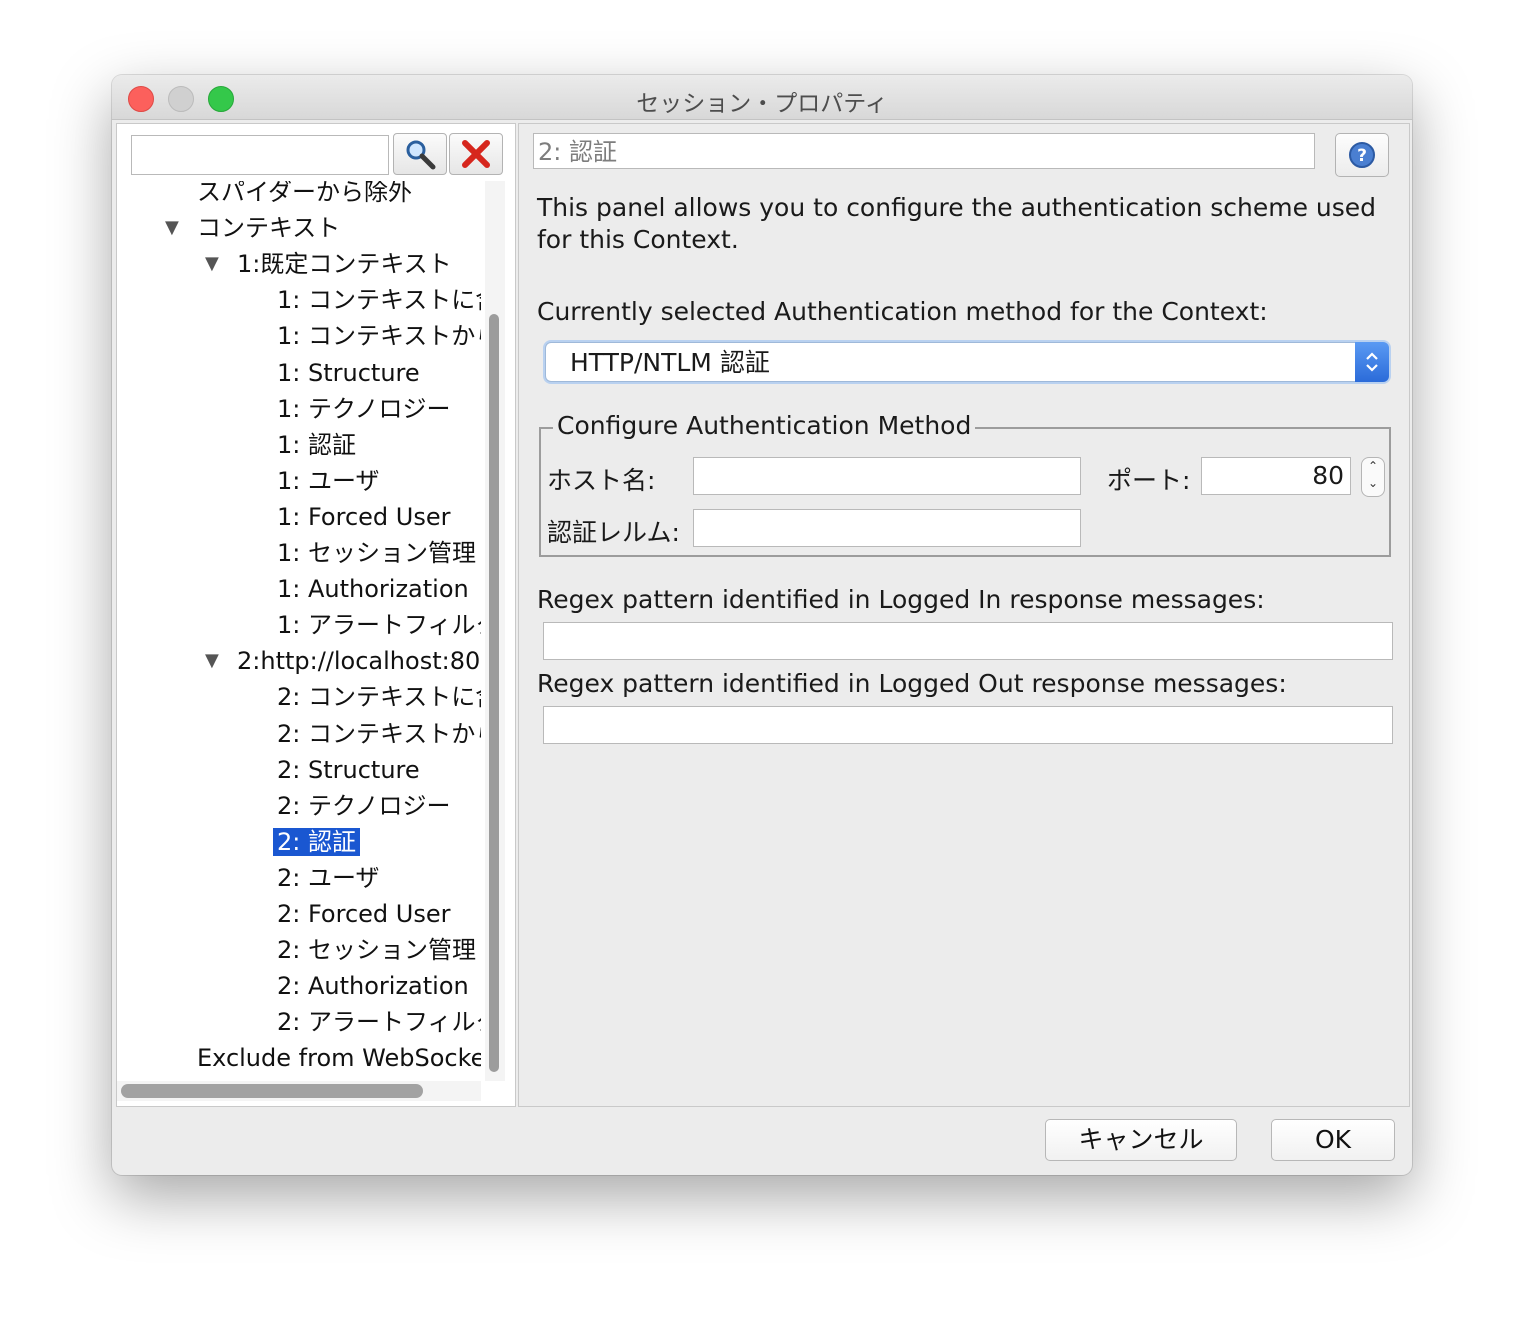 Image resolution: width=1524 pixels, height=1324 pixels. I want to click on realm-label: 認証レルム:, so click(613, 532).